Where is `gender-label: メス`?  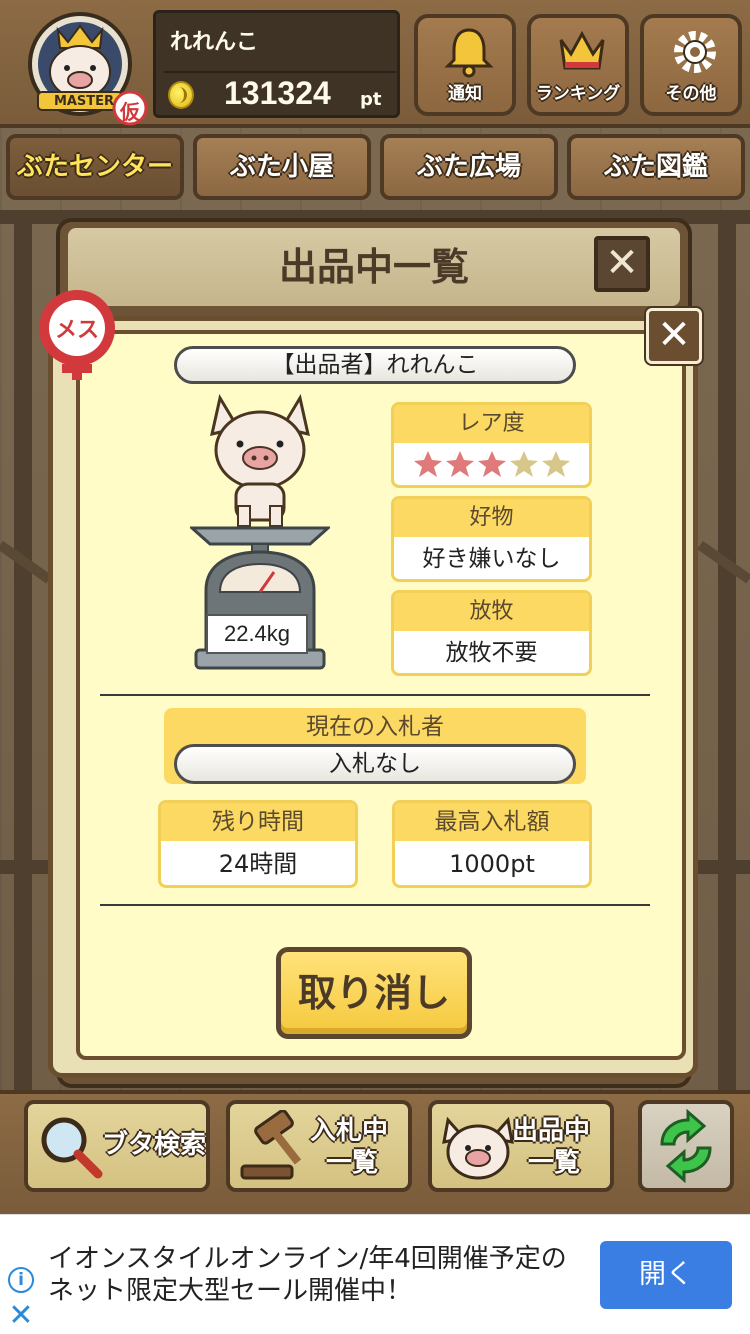
gender-label: メス is located at coordinates (76, 330).